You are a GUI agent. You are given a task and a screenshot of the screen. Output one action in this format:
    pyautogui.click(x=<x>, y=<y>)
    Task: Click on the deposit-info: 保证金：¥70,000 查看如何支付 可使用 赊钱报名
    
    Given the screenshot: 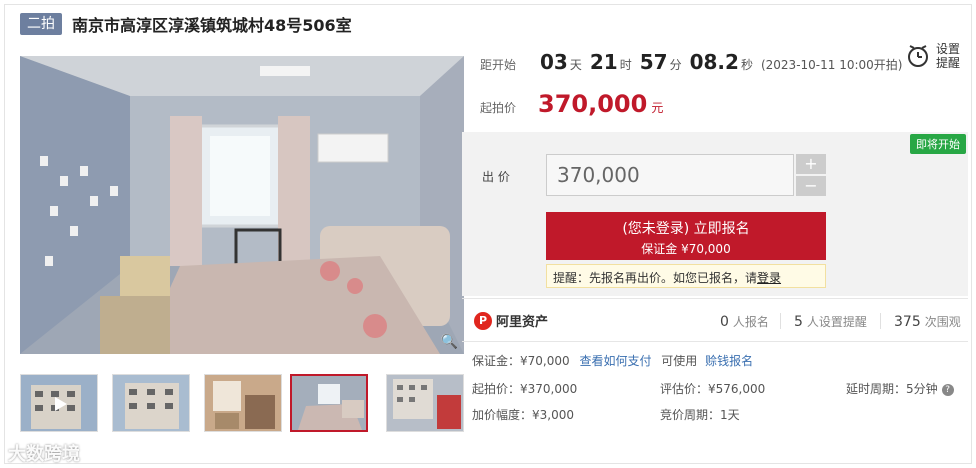 What is the action you would take?
    pyautogui.click(x=612, y=360)
    